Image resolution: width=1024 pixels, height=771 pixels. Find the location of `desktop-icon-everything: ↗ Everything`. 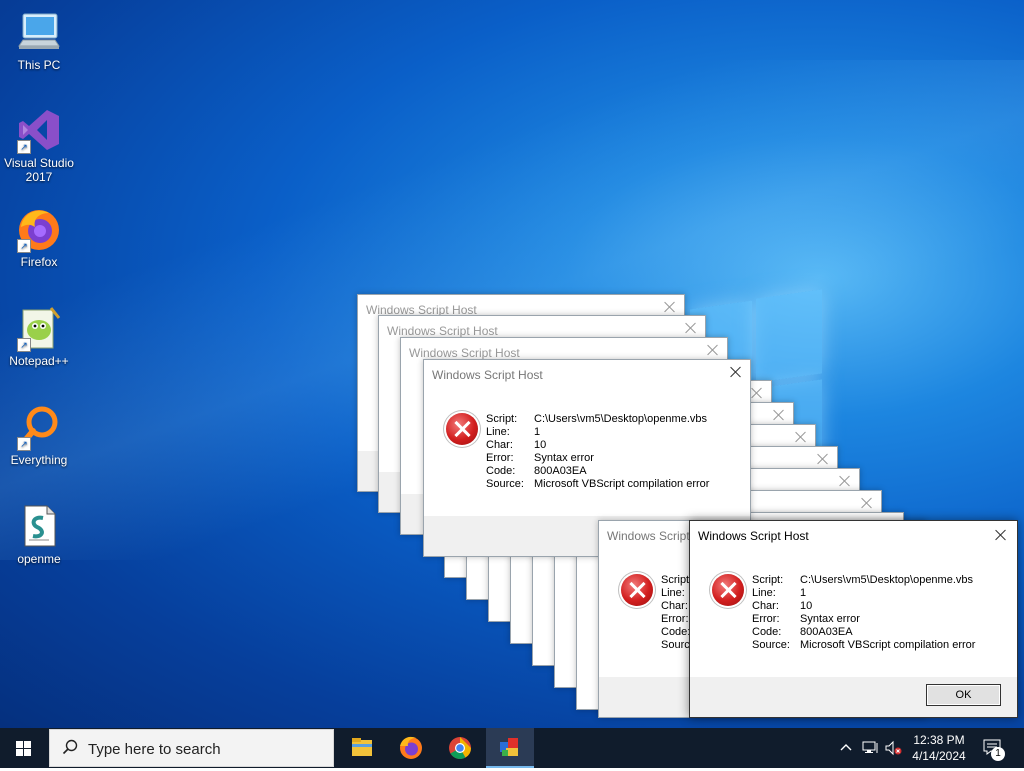

desktop-icon-everything: ↗ Everything is located at coordinates (39, 435).